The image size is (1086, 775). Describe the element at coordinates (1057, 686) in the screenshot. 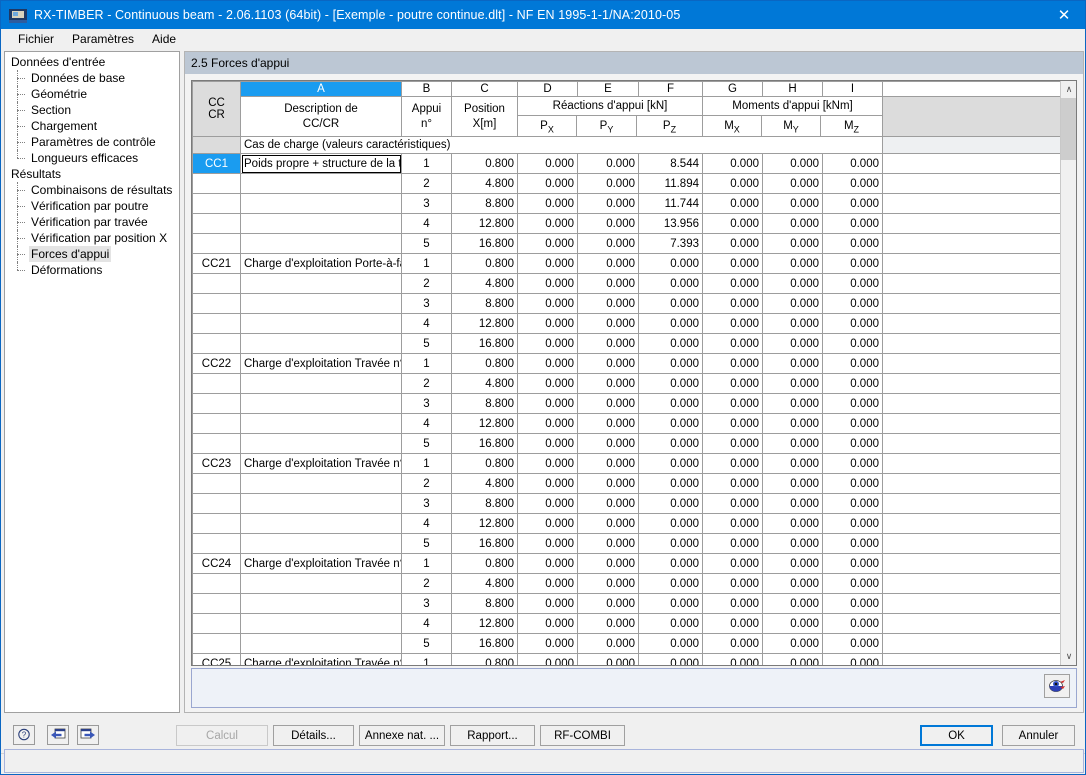

I see `rf-combi-icon` at that location.